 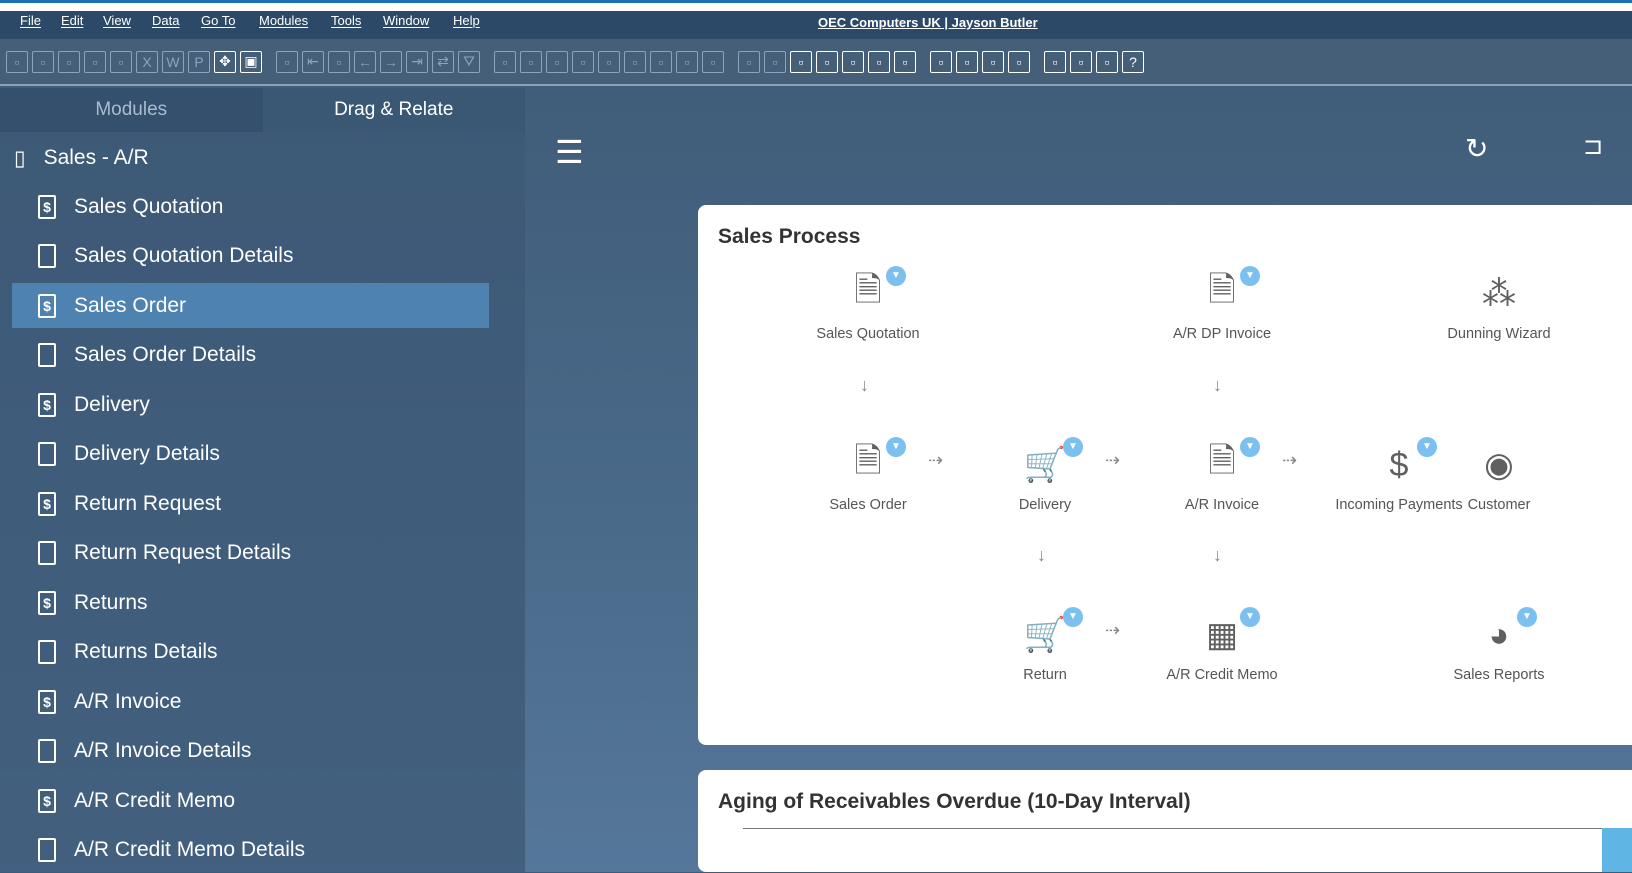 What do you see at coordinates (250, 206) in the screenshot?
I see `sidebar-item-sales-quotation: $ Sales Quotation` at bounding box center [250, 206].